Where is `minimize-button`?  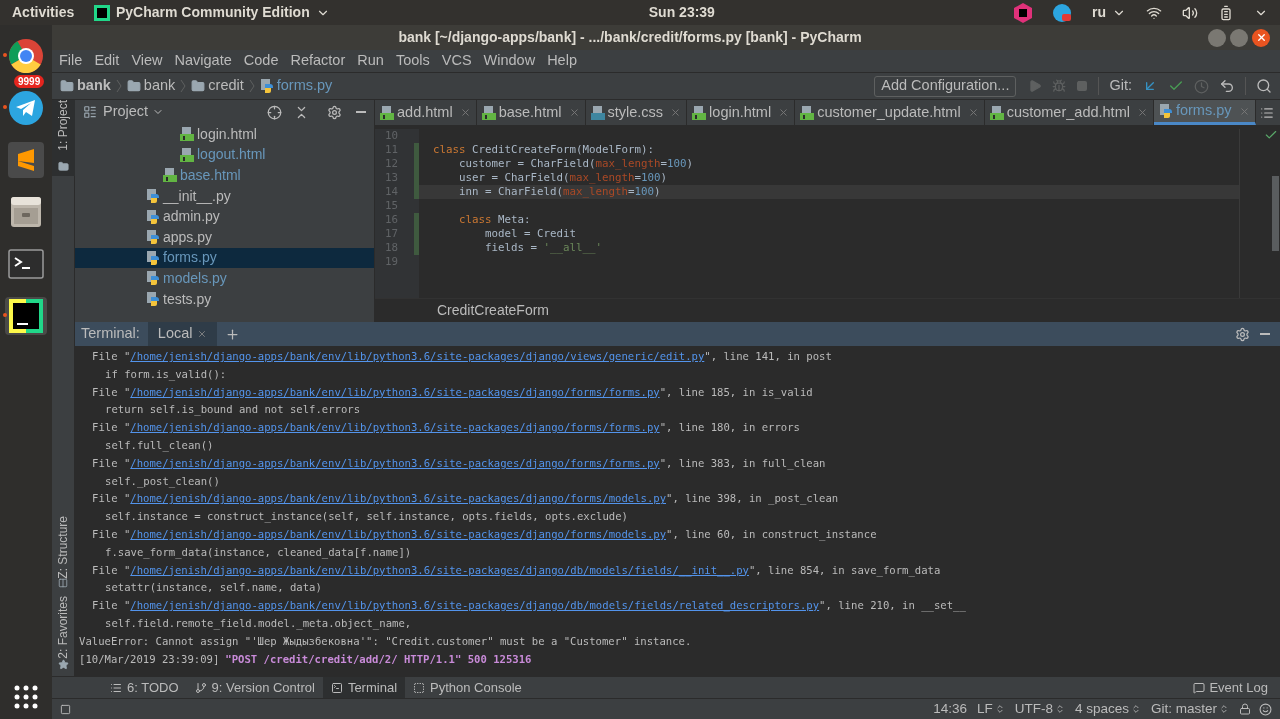
minimize-button is located at coordinates (1217, 37).